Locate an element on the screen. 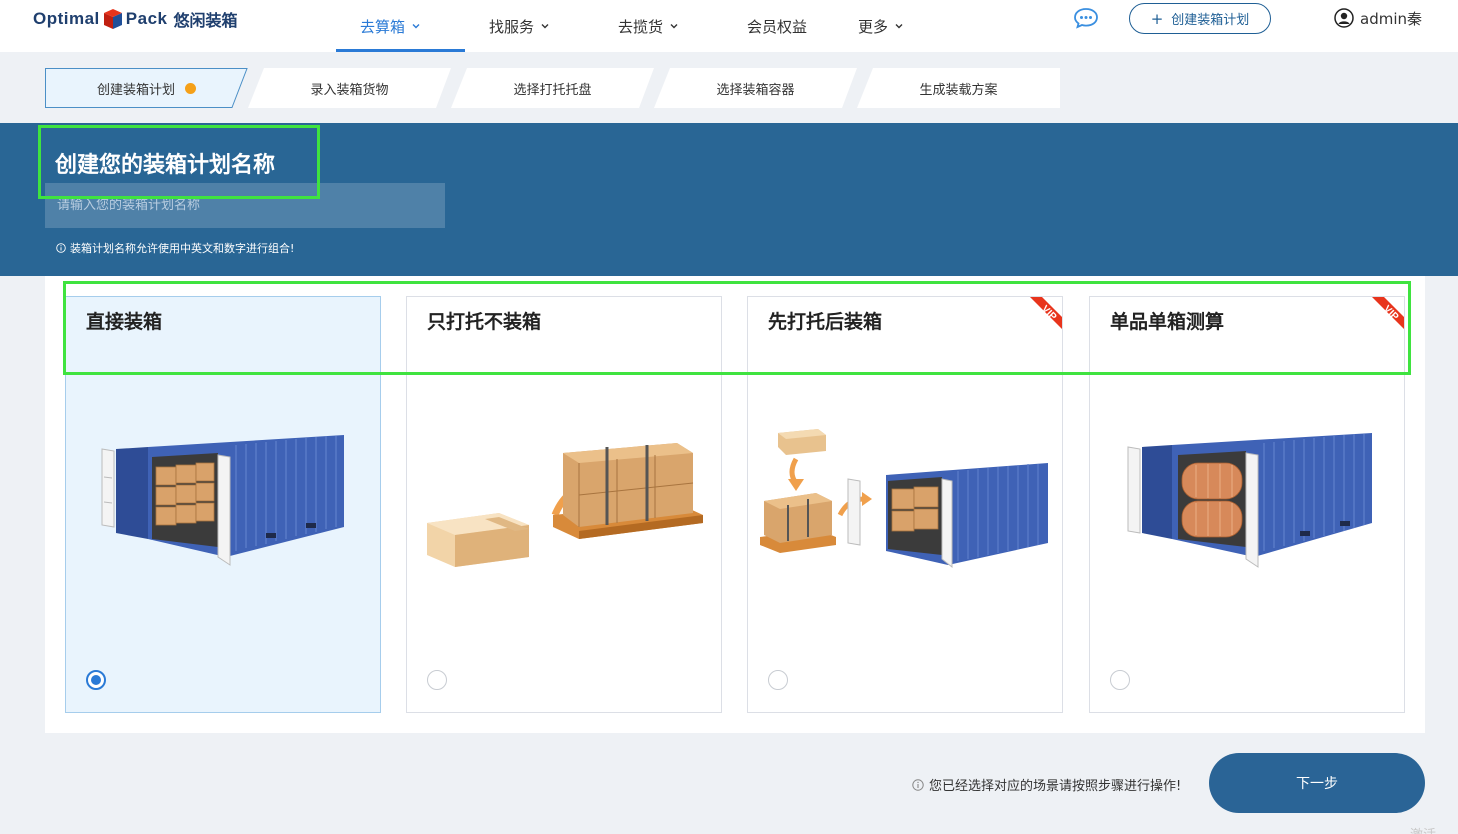  brand-cn-name: 悠闲装箱 is located at coordinates (205, 20).